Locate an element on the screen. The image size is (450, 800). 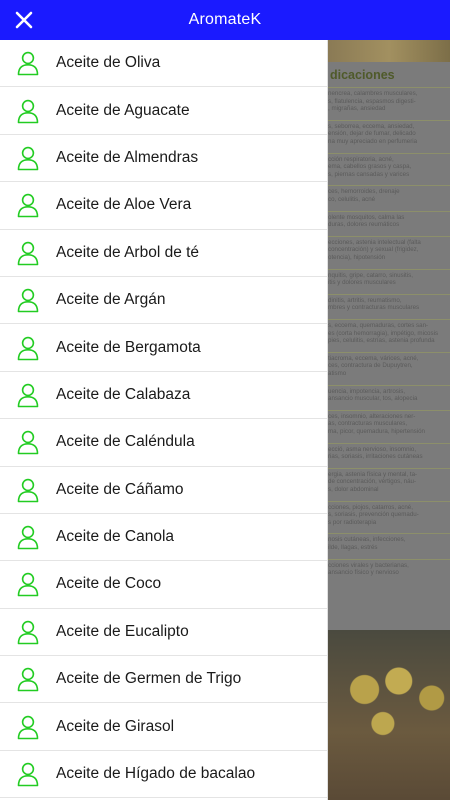
drawer-item: Aceite de Bergamota is located at coordinates (163, 348).